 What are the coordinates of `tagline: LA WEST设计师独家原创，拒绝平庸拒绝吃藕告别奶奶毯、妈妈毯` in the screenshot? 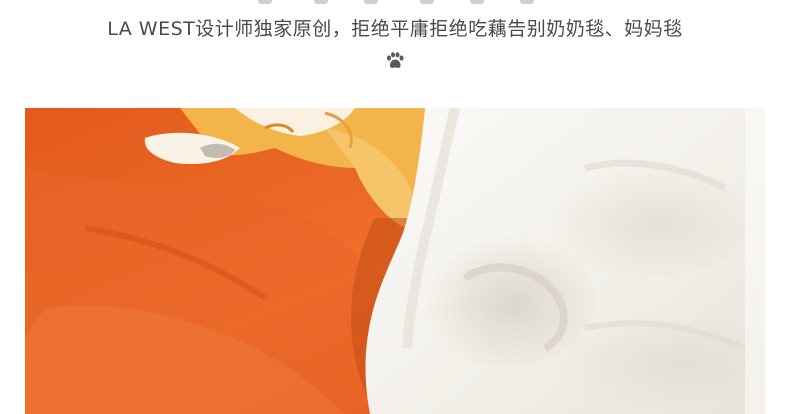 It's located at (395, 29).